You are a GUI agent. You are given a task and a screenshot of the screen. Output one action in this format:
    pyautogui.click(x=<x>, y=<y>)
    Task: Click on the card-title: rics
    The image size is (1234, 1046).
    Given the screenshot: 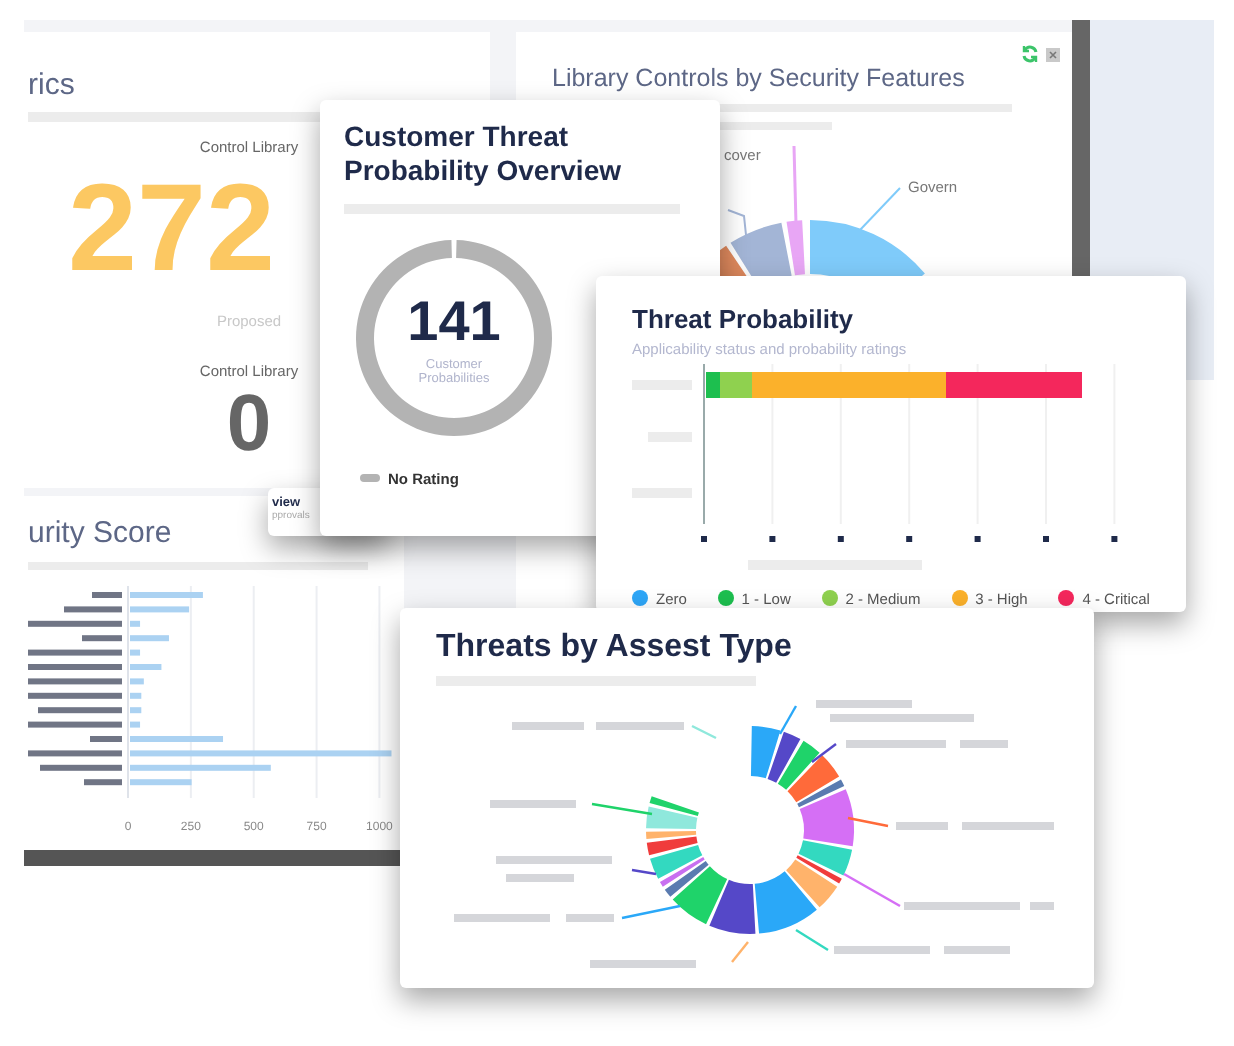 What is the action you would take?
    pyautogui.click(x=51, y=85)
    